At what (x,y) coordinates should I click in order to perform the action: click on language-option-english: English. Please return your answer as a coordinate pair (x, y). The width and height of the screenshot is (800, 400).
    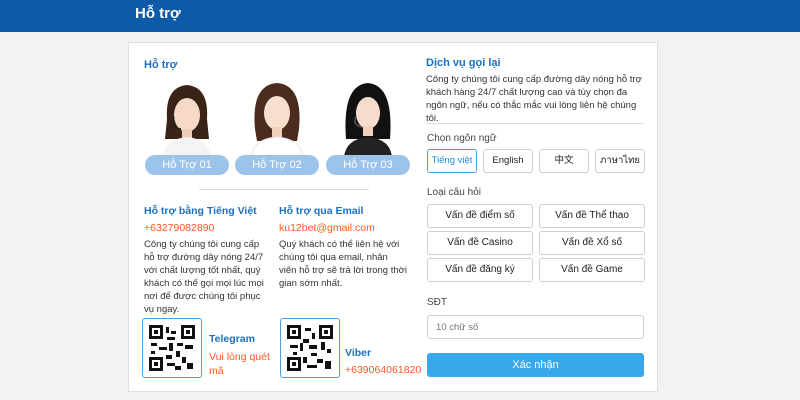
    Looking at the image, I should click on (508, 161).